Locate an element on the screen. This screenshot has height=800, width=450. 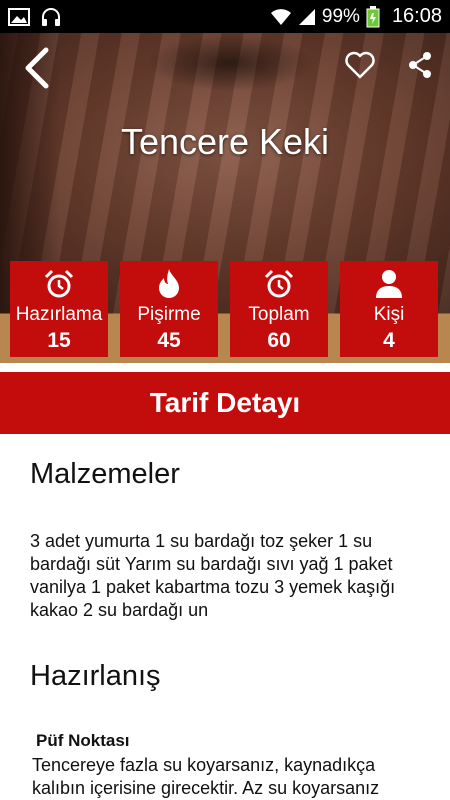
favorite-button is located at coordinates (360, 67).